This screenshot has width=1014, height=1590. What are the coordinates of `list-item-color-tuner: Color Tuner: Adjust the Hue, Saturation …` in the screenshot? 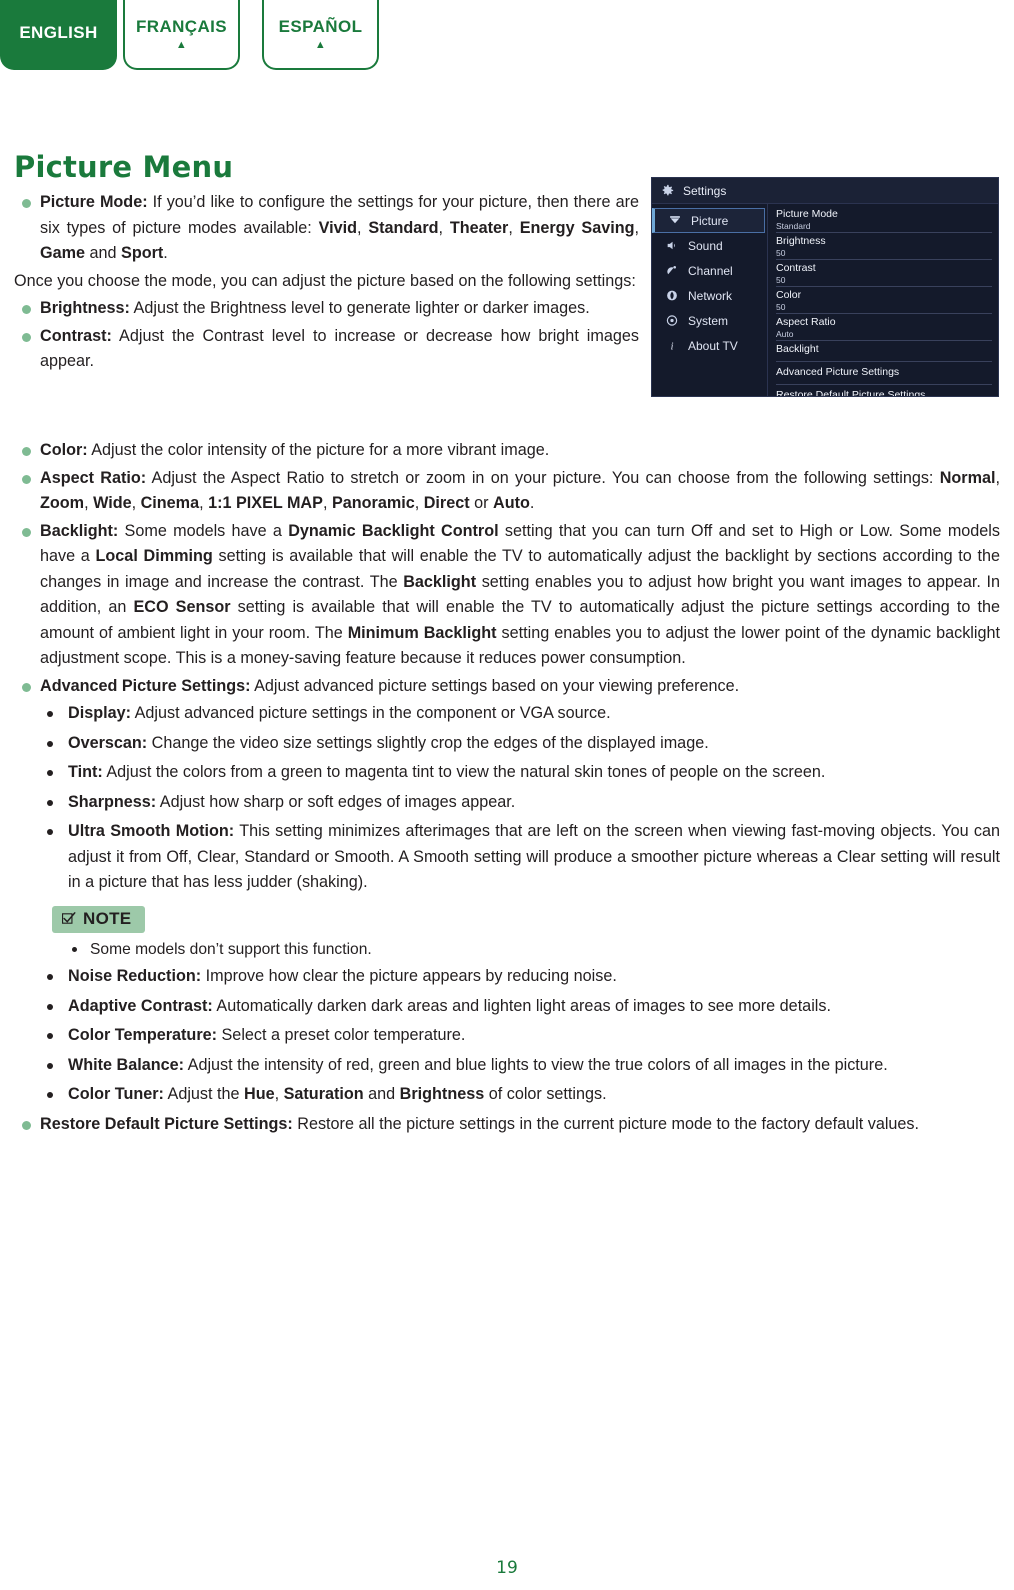 It's located at (507, 1095).